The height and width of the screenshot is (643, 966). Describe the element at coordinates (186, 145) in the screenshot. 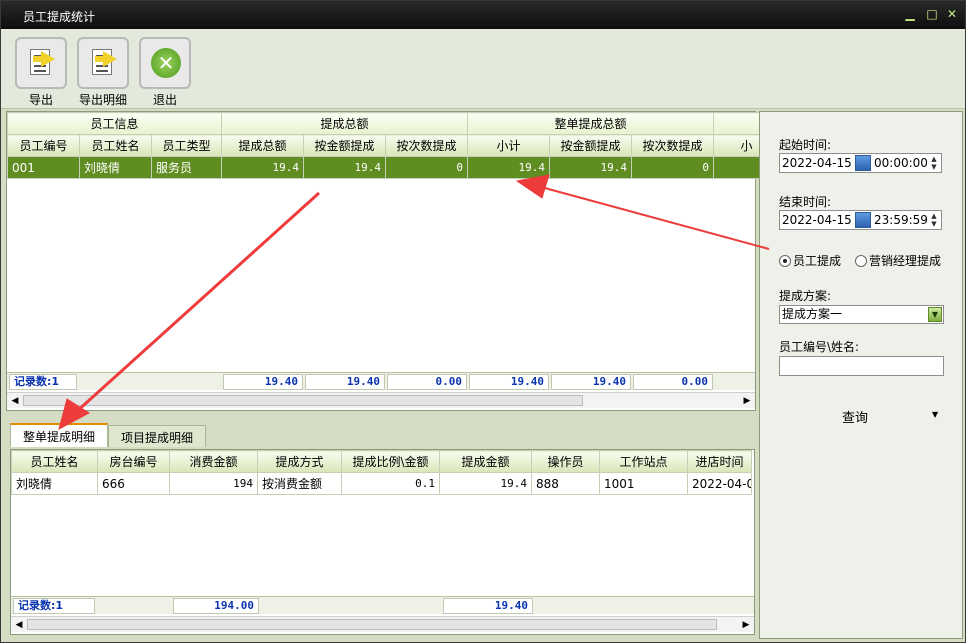

I see `column-header: 员工类型` at that location.